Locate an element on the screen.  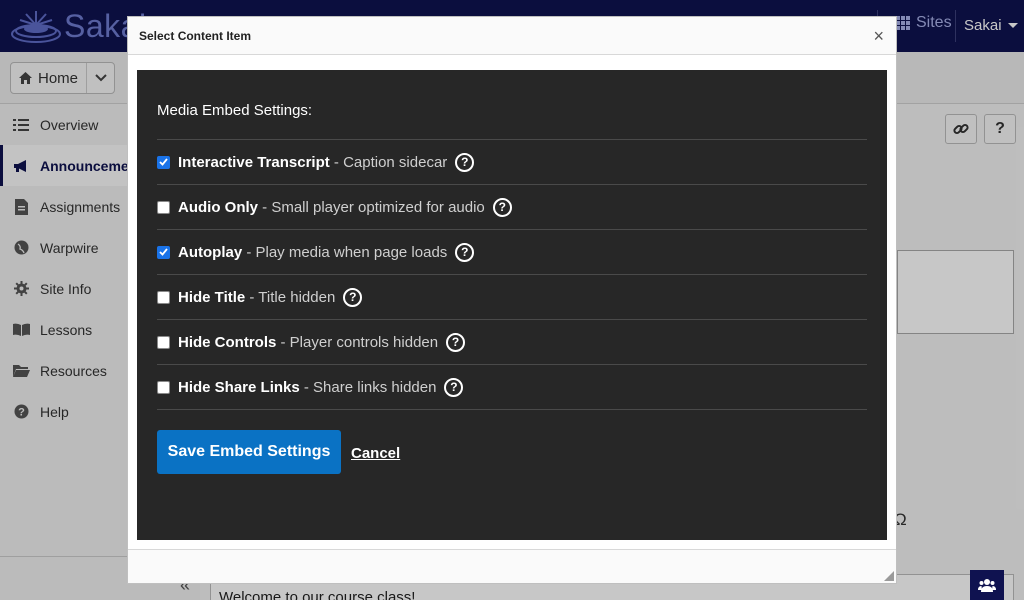
close-icon: × is located at coordinates (878, 36).